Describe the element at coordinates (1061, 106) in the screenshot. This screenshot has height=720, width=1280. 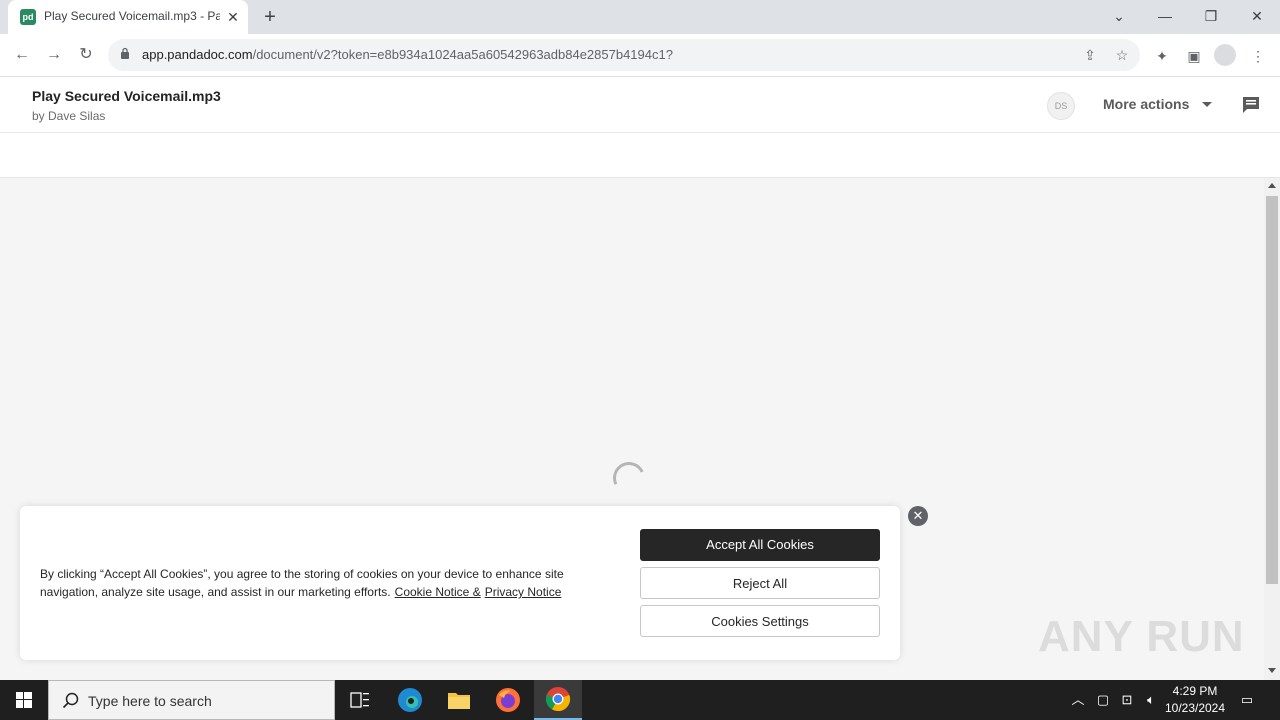
I see `author-avatar: DS` at that location.